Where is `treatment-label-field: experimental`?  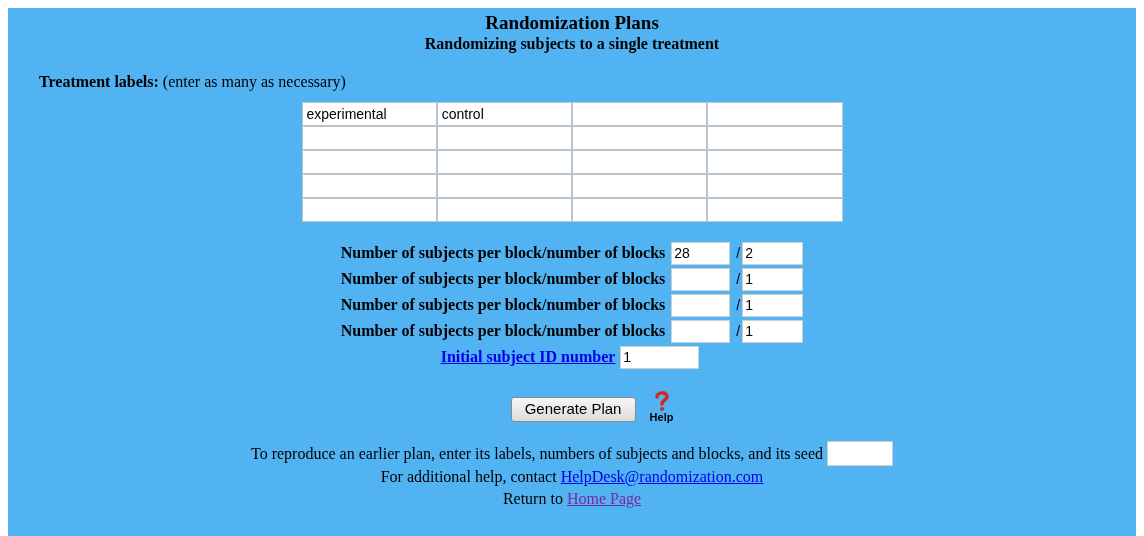 treatment-label-field: experimental is located at coordinates (369, 114).